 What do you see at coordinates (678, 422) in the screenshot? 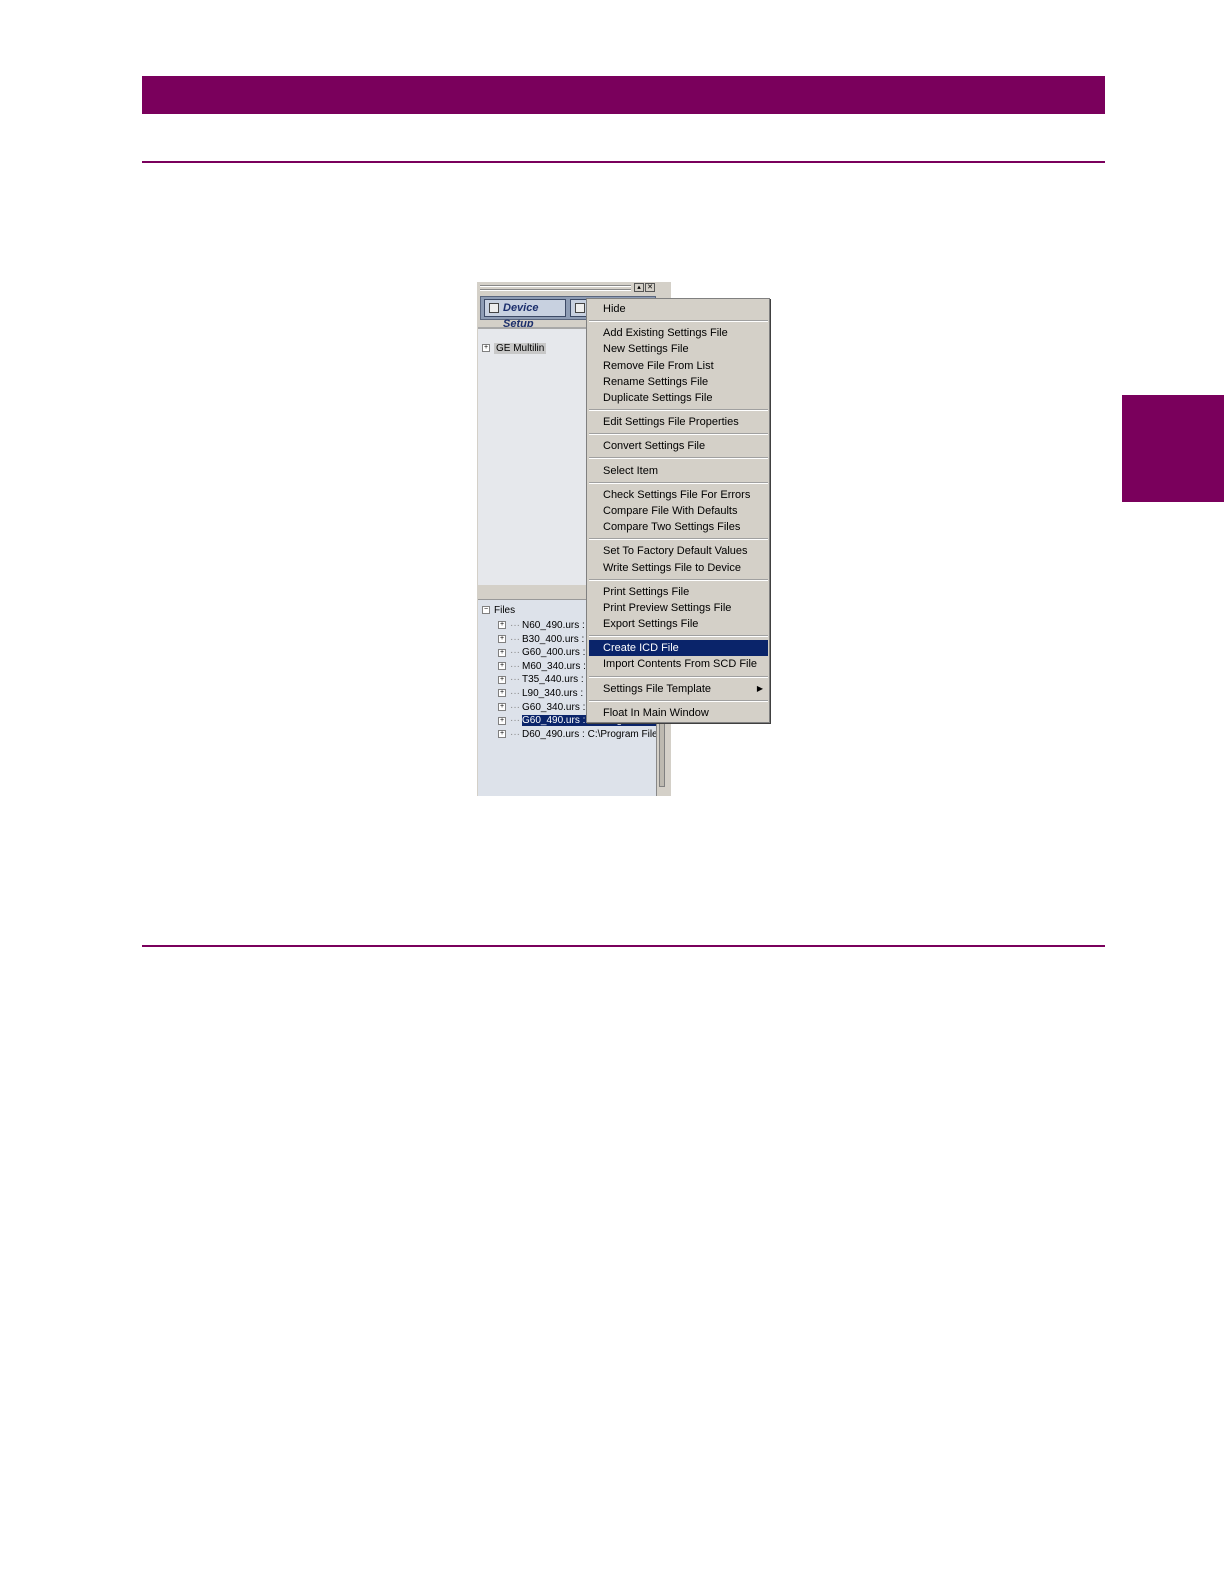
I see `menu-item-edit-settings-file-properties: Edit Settings File Properties` at bounding box center [678, 422].